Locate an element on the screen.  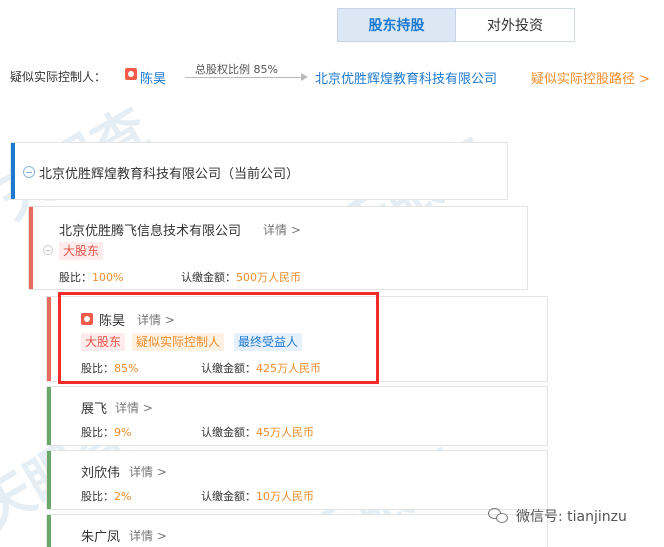
shareholder-card: 刘欣伟 详情 > 股比：2% 认缴金额：10万人民币 is located at coordinates (297, 480).